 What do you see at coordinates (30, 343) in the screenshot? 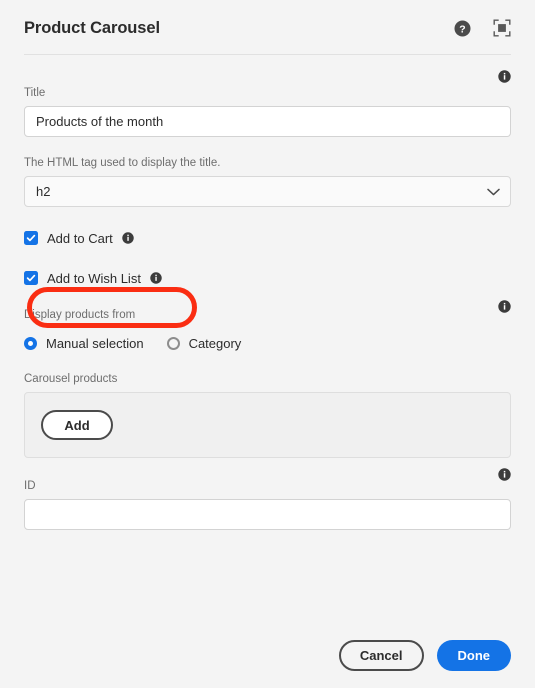
I see `radio-manual-selection-indicator` at bounding box center [30, 343].